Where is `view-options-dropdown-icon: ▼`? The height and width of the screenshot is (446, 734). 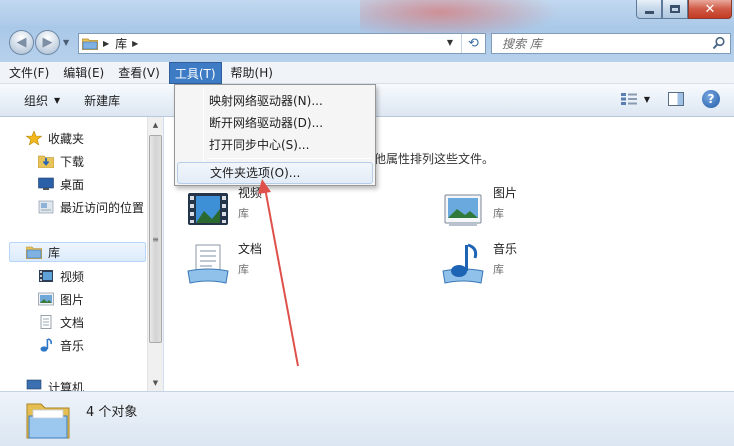 view-options-dropdown-icon: ▼ is located at coordinates (647, 99).